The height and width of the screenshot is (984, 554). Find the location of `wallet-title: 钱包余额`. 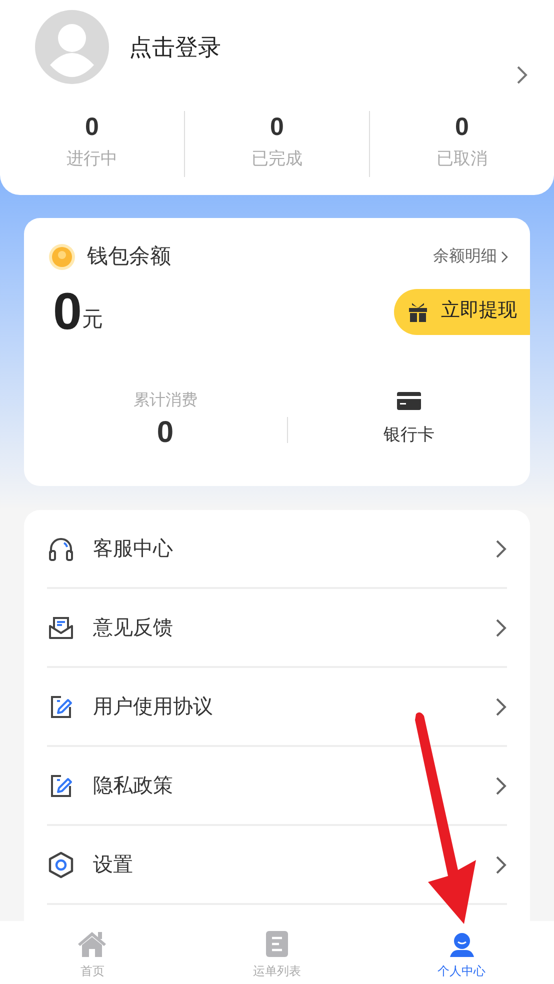

wallet-title: 钱包余额 is located at coordinates (129, 257).